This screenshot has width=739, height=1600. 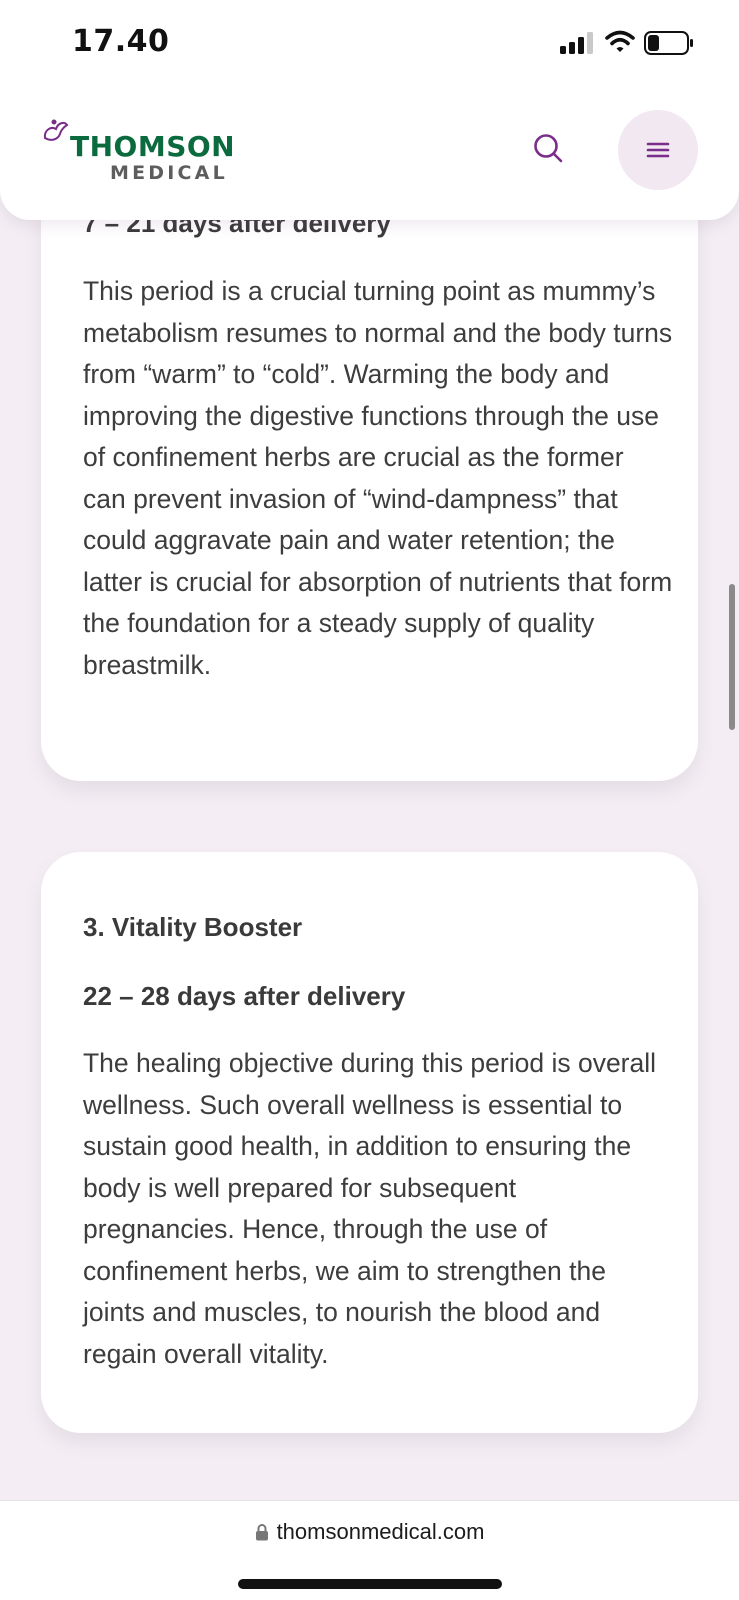 What do you see at coordinates (548, 148) in the screenshot?
I see `search-icon` at bounding box center [548, 148].